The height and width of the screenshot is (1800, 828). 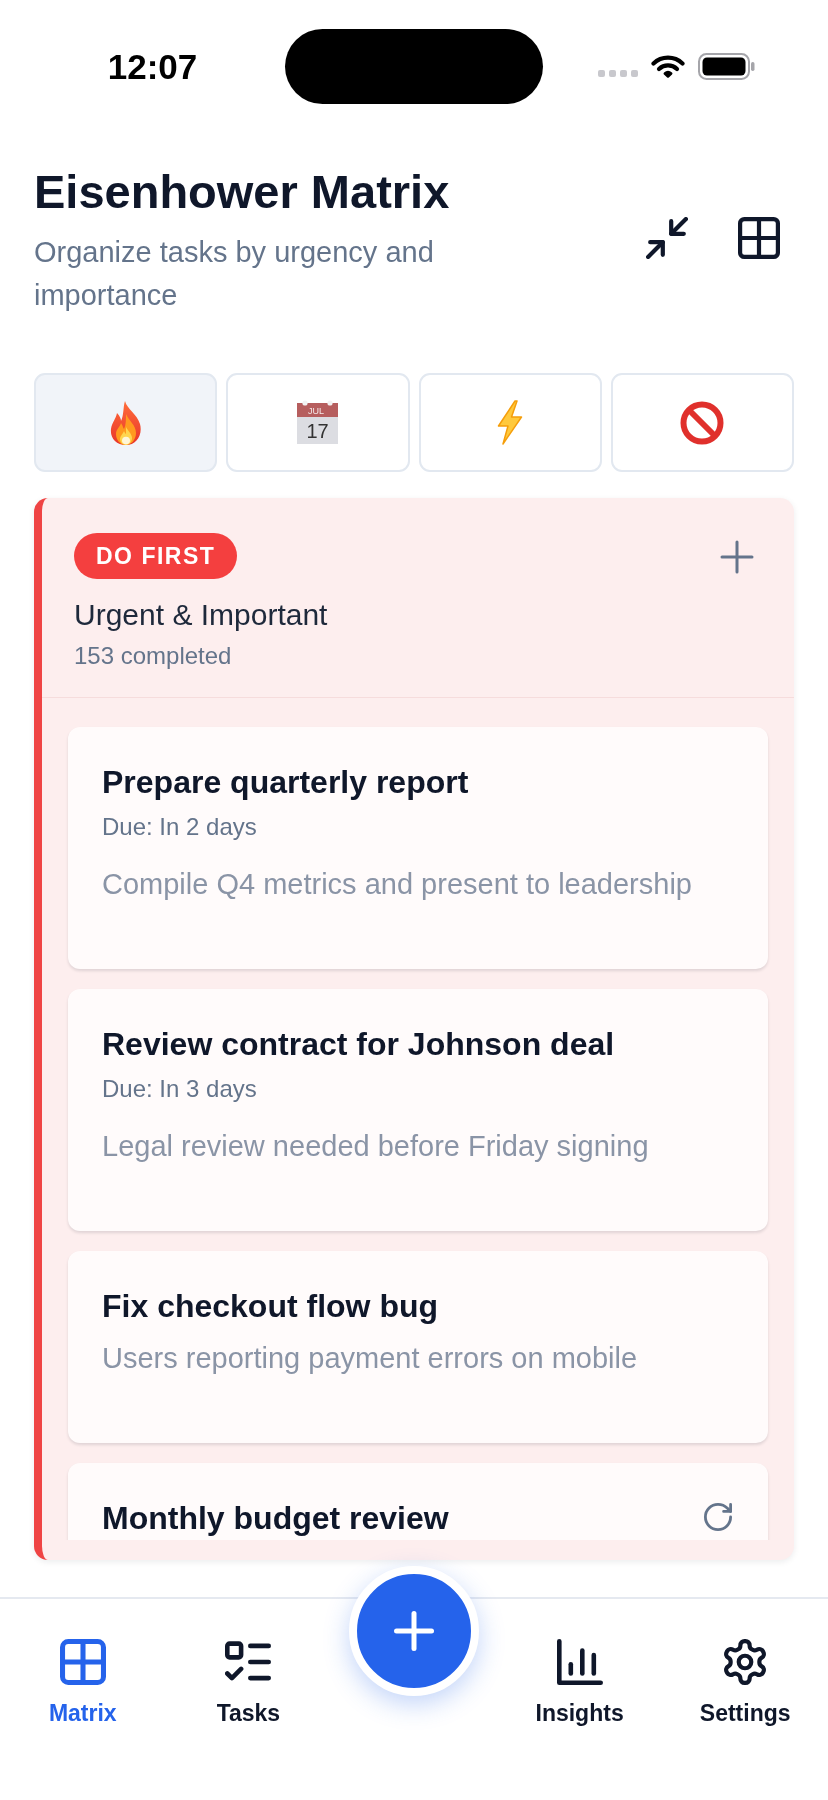 What do you see at coordinates (152, 66) in the screenshot?
I see `status-time: 12:07` at bounding box center [152, 66].